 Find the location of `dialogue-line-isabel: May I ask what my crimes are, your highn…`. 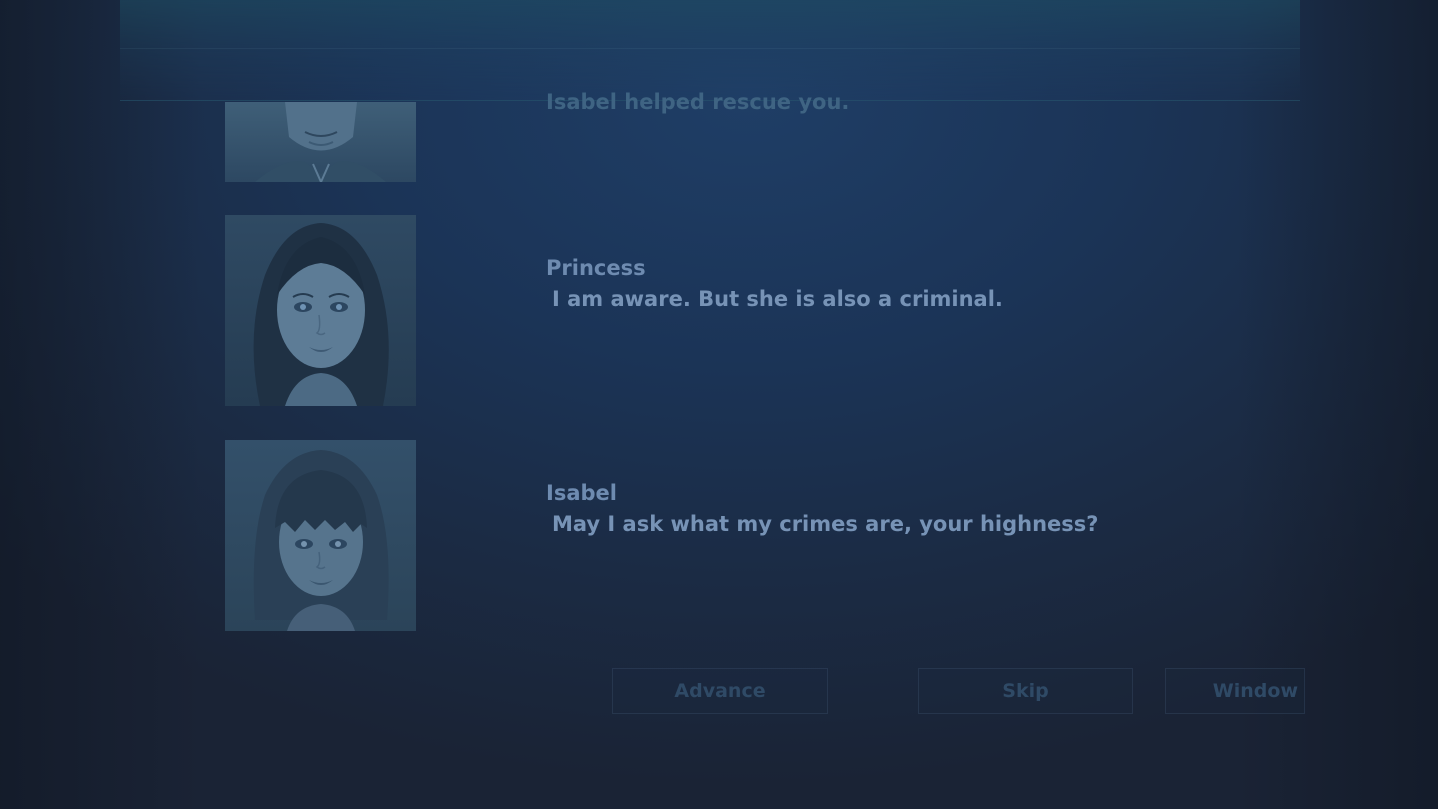

dialogue-line-isabel: May I ask what my crimes are, your highn… is located at coordinates (825, 524).